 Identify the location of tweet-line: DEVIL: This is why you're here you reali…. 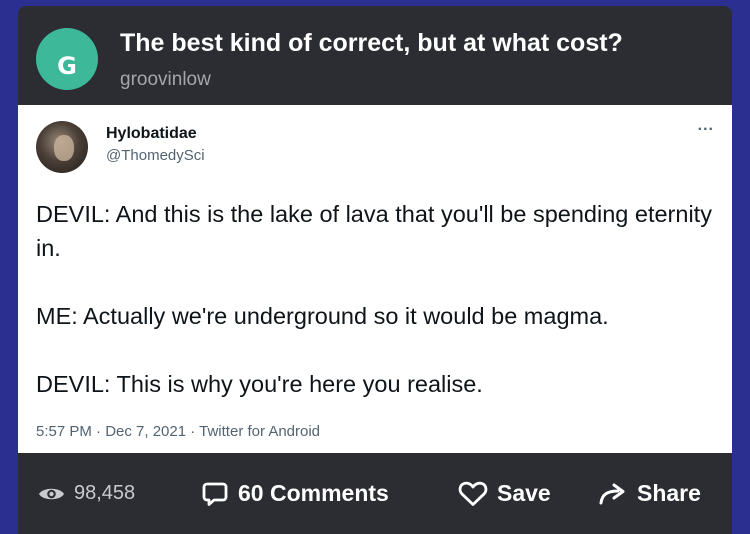
(259, 384).